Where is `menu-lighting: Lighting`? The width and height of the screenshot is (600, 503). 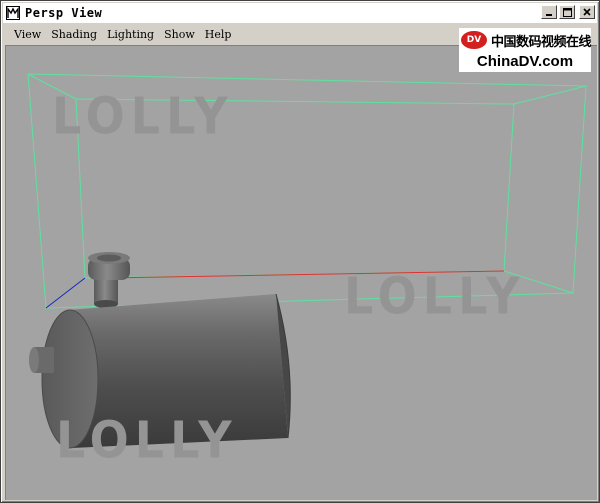
menu-lighting: Lighting is located at coordinates (130, 34).